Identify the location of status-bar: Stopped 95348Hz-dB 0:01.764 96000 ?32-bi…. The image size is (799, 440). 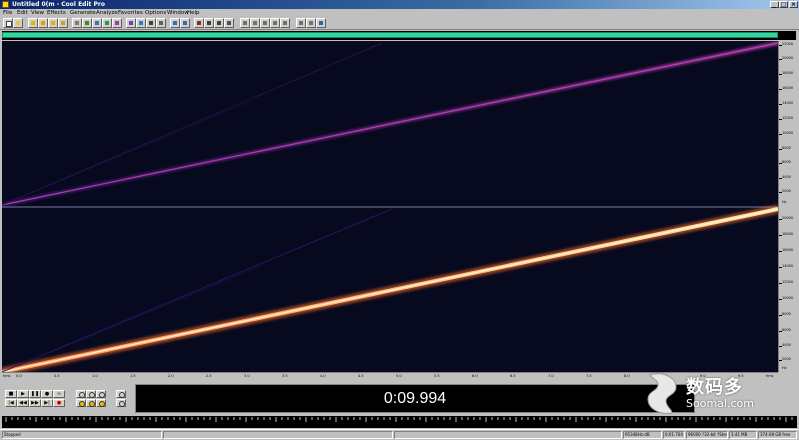
(399, 434).